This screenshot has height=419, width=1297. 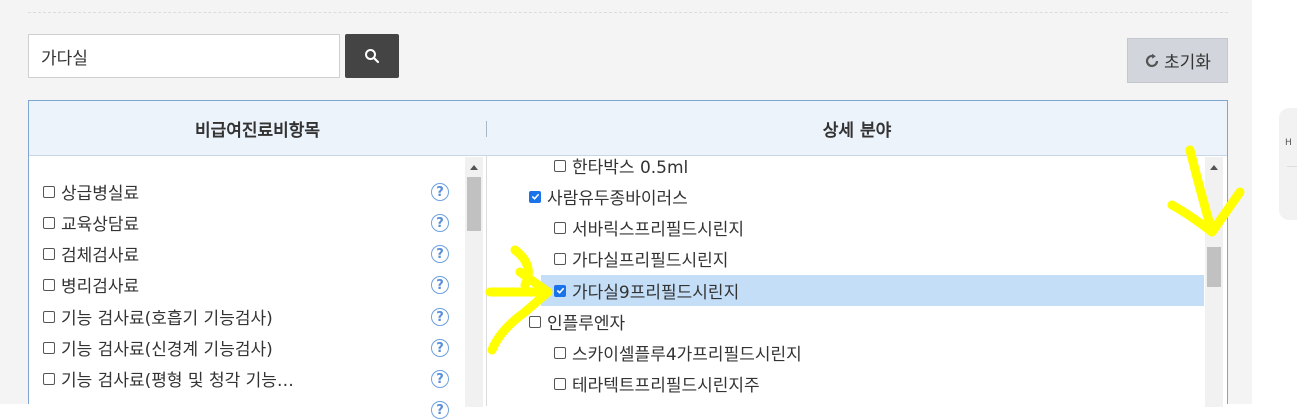 What do you see at coordinates (586, 324) in the screenshot?
I see `item-label: 인플루엔자` at bounding box center [586, 324].